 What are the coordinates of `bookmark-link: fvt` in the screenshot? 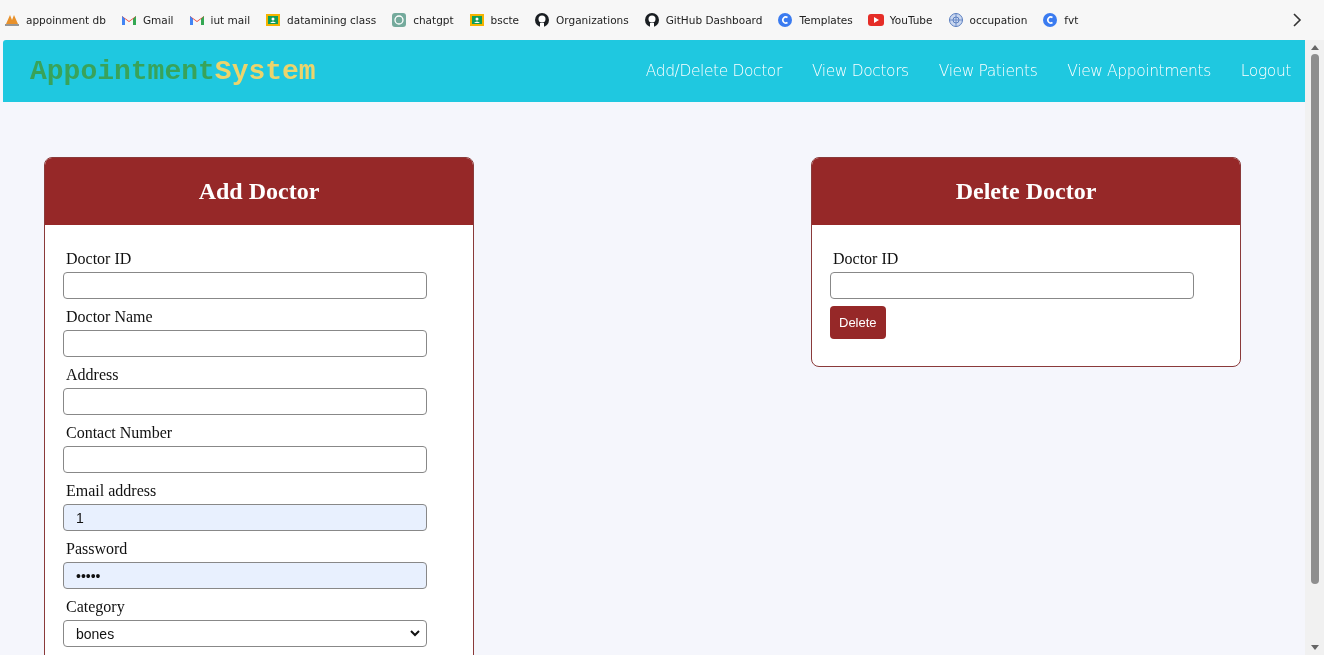 It's located at (1060, 20).